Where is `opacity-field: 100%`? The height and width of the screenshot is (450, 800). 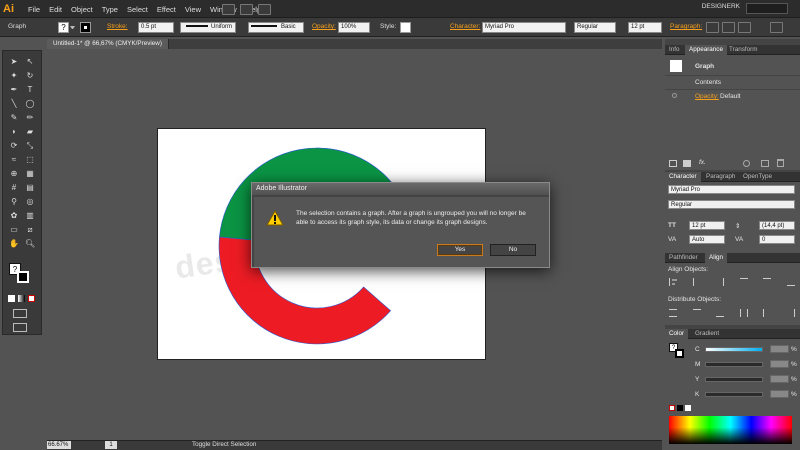 opacity-field: 100% is located at coordinates (354, 27).